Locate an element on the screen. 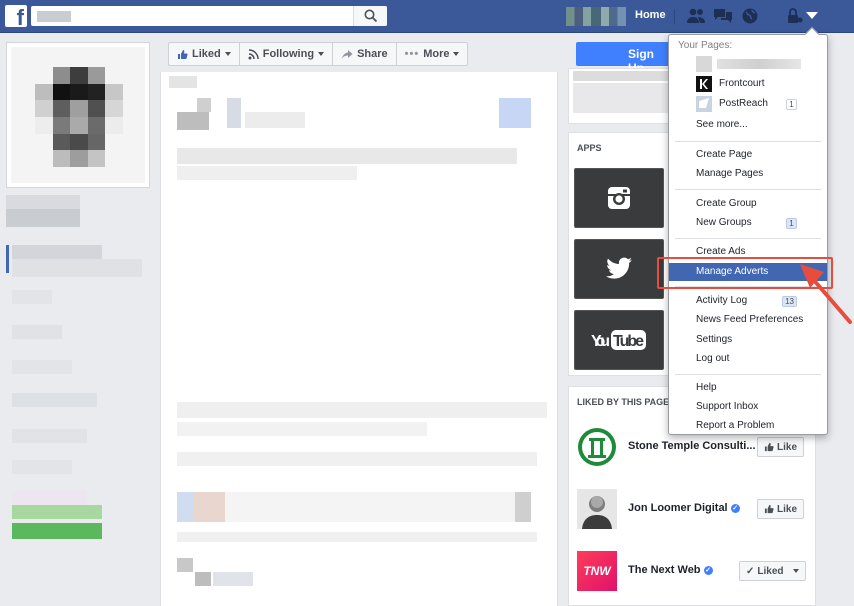  more-button: ••• More is located at coordinates (432, 54).